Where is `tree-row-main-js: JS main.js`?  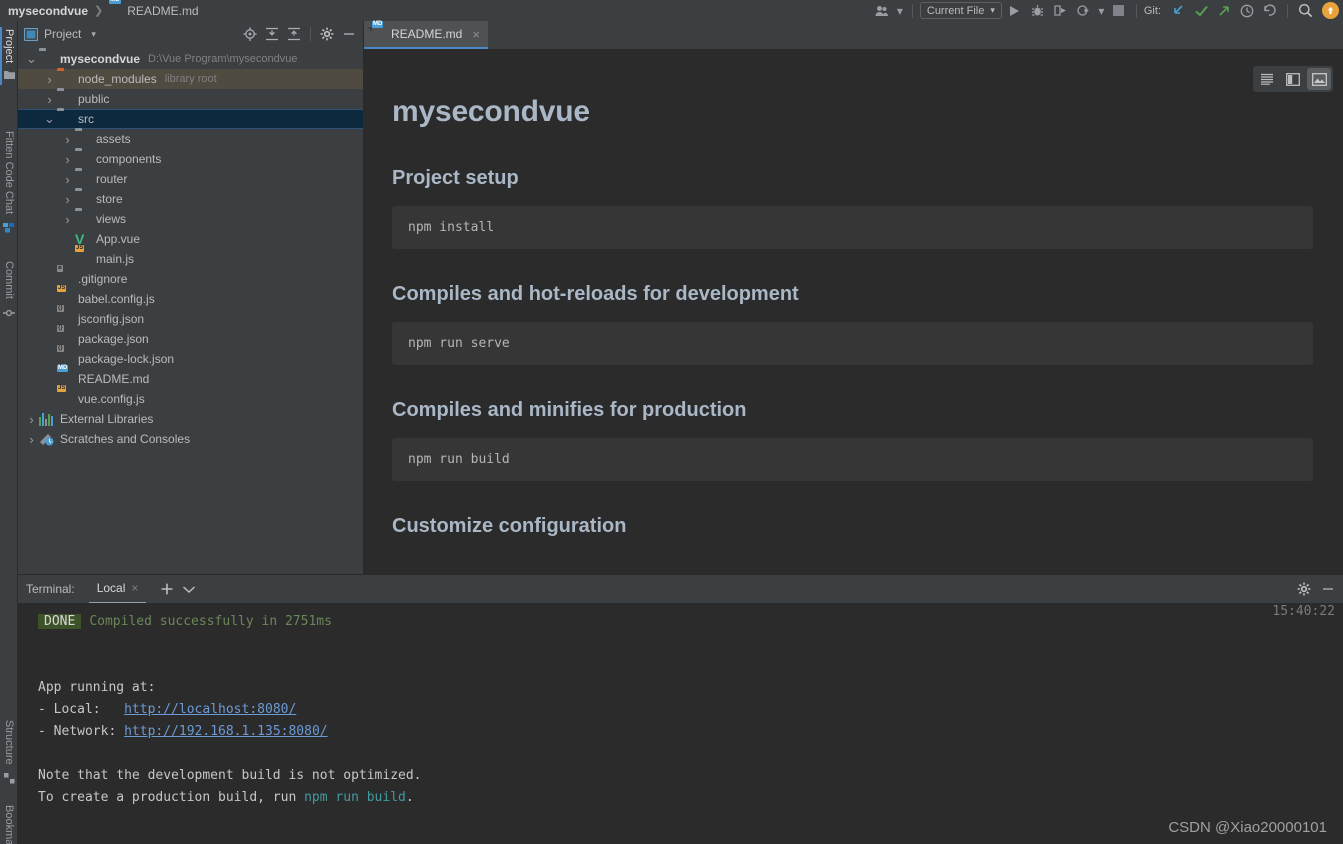 tree-row-main-js: JS main.js is located at coordinates (190, 257).